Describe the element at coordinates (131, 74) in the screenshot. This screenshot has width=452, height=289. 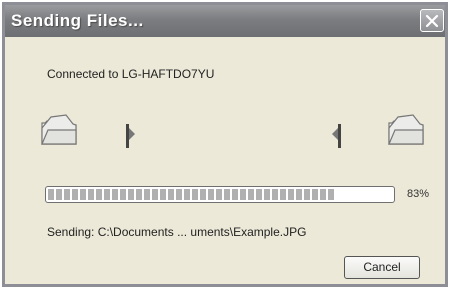
I see `connection-label: Connected to LG-HAFTDO7YU` at that location.